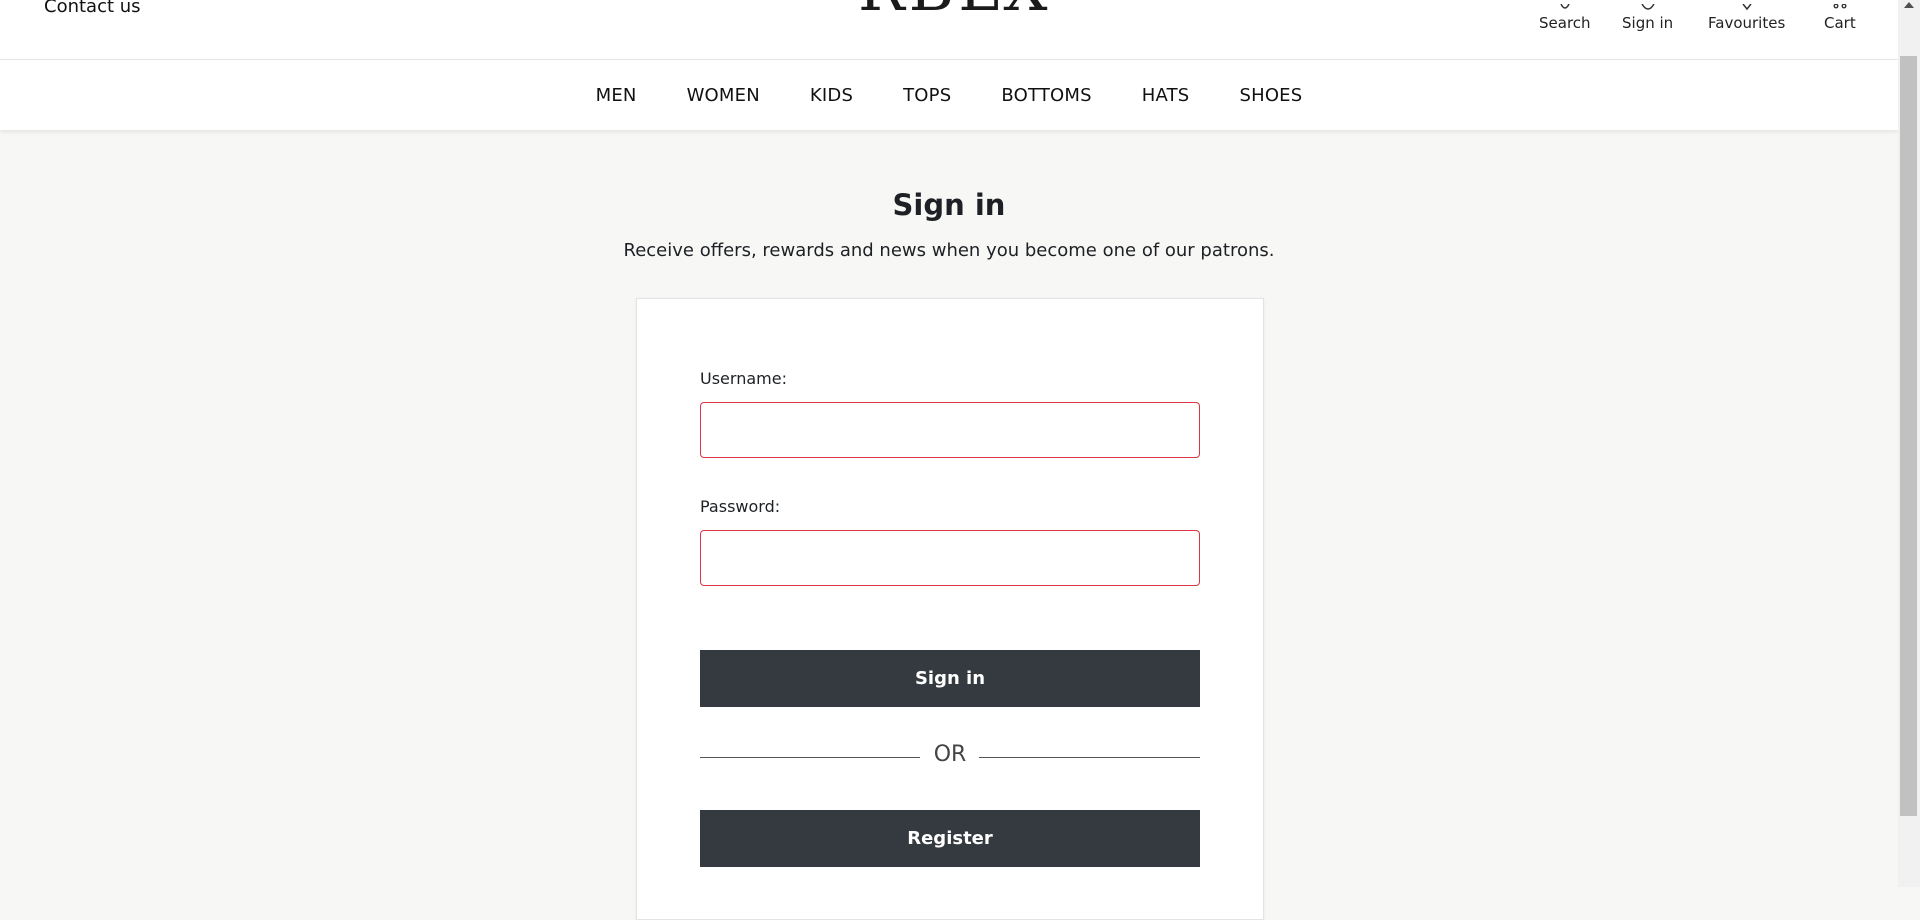 The width and height of the screenshot is (1920, 920). Describe the element at coordinates (831, 95) in the screenshot. I see `nav-item-kids: KIDS` at that location.